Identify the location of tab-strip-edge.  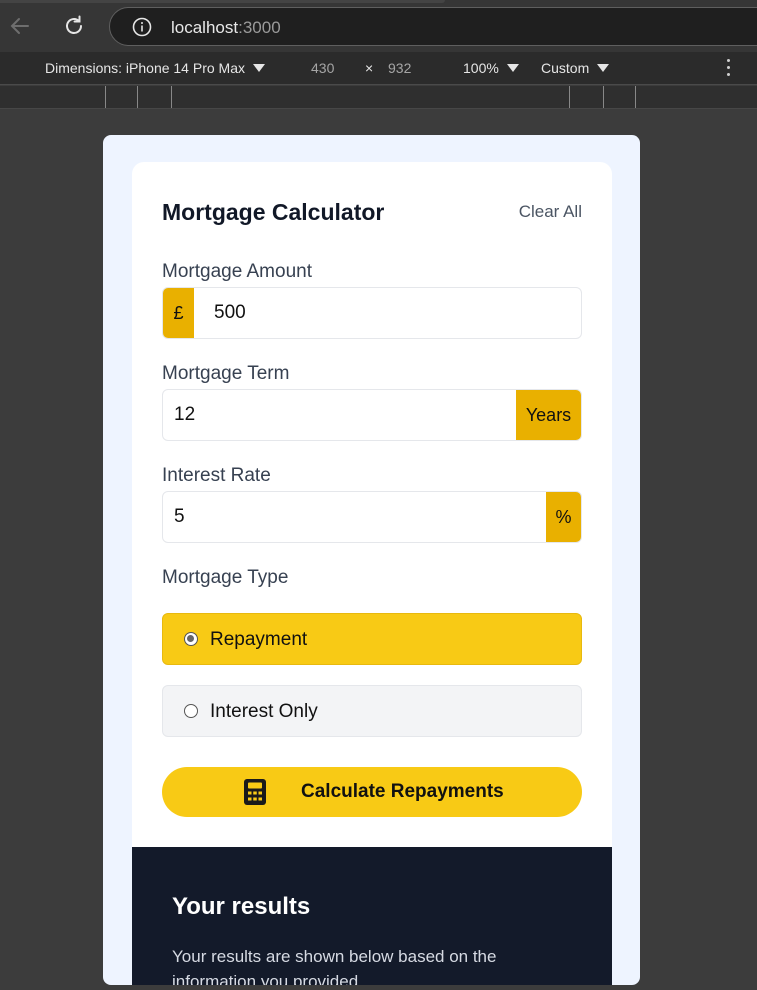
(222, 1).